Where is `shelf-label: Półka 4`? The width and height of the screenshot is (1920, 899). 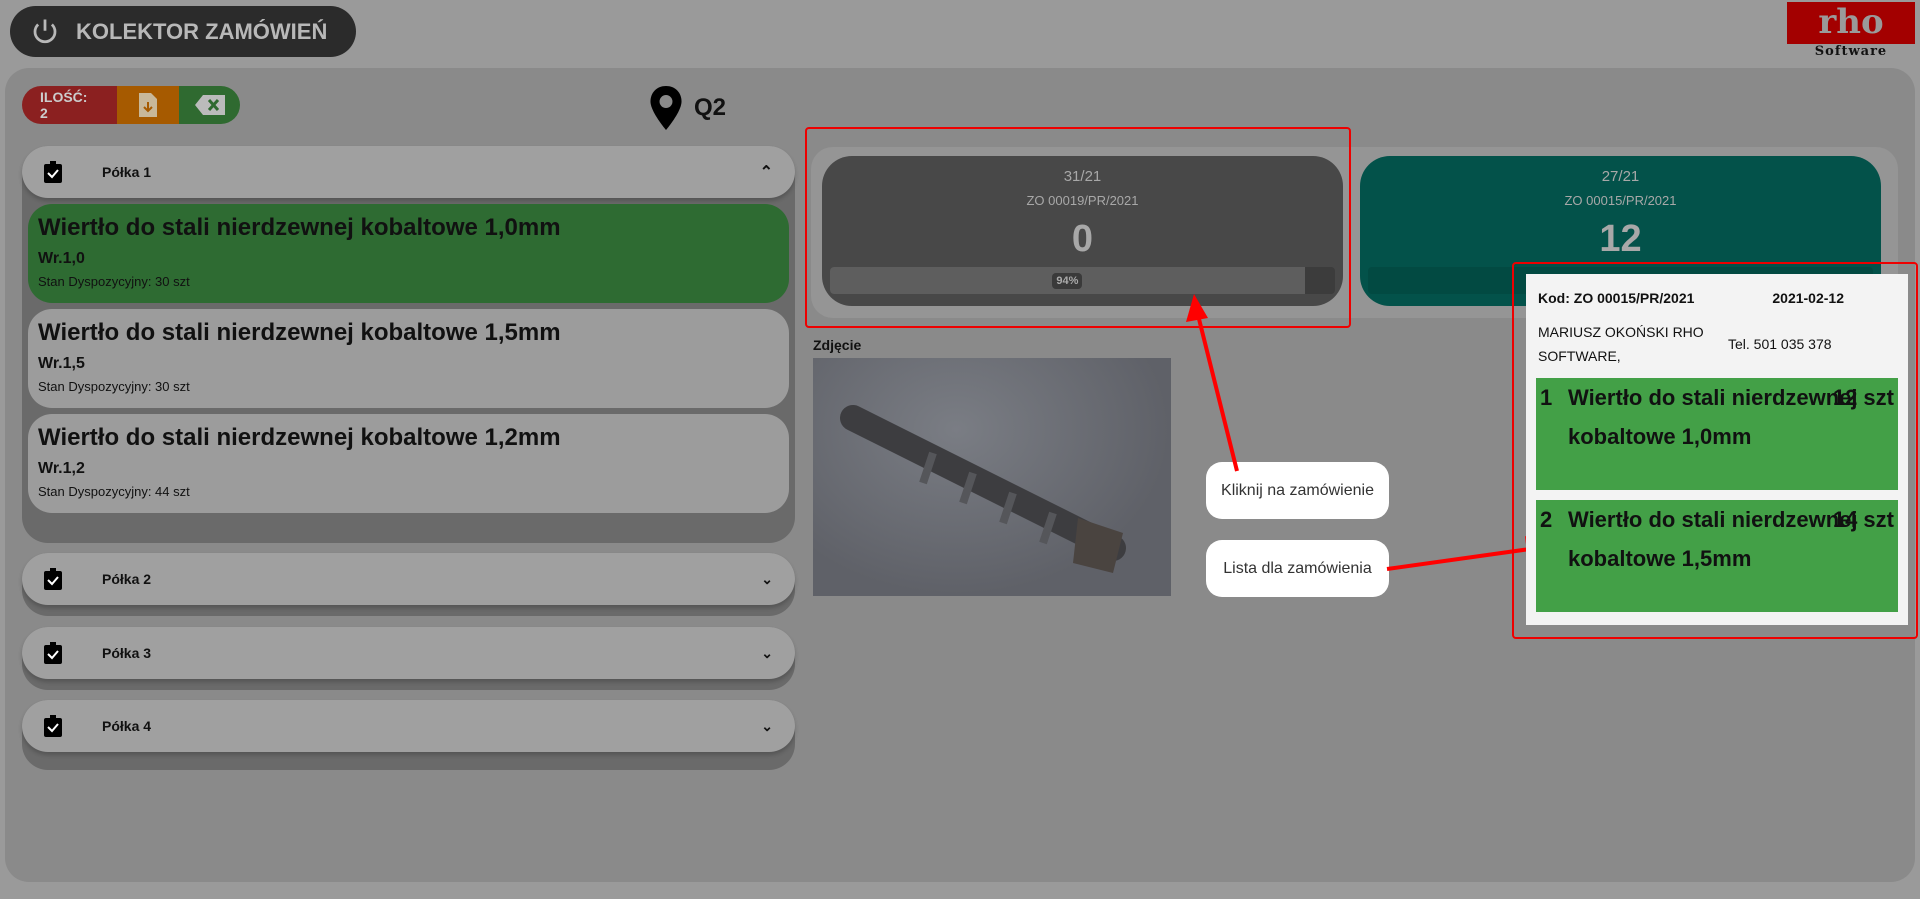
shelf-label: Półka 4 is located at coordinates (127, 726).